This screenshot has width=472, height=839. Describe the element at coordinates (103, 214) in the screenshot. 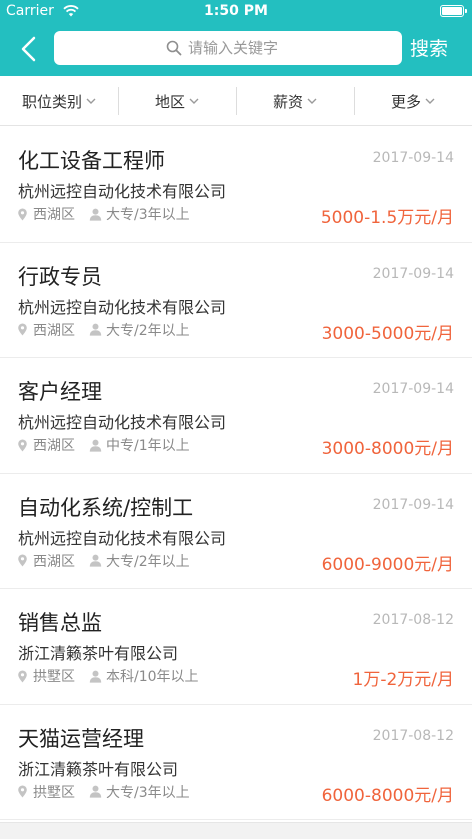

I see `job-meta: 西湖区 大专/3年以上` at that location.